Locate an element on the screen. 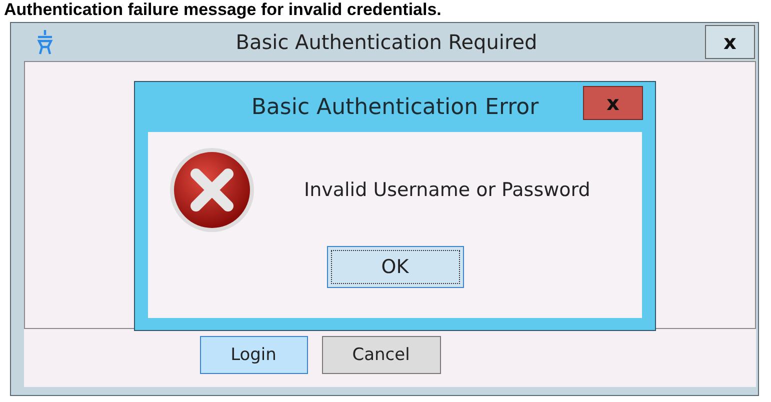 The height and width of the screenshot is (402, 771). error-message: Invalid Username or Password is located at coordinates (447, 190).